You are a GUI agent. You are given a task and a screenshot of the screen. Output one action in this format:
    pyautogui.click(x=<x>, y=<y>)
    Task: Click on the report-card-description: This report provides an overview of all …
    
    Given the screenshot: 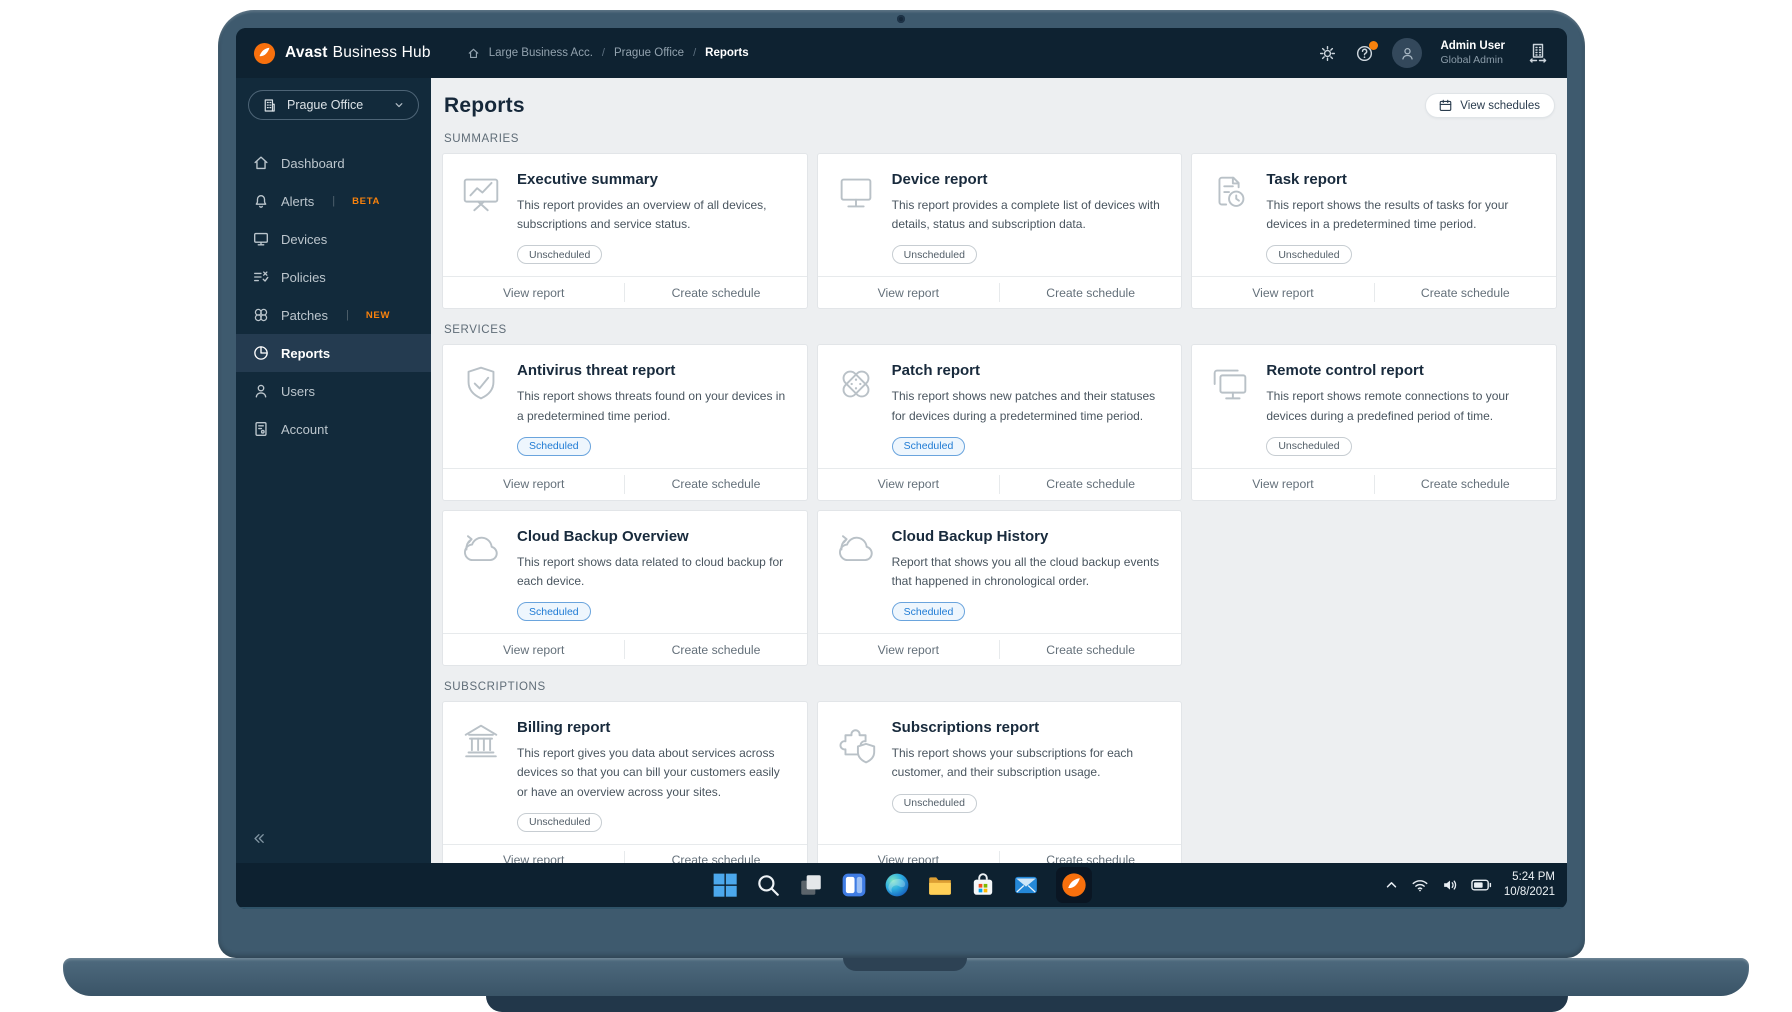 What is the action you would take?
    pyautogui.click(x=642, y=215)
    